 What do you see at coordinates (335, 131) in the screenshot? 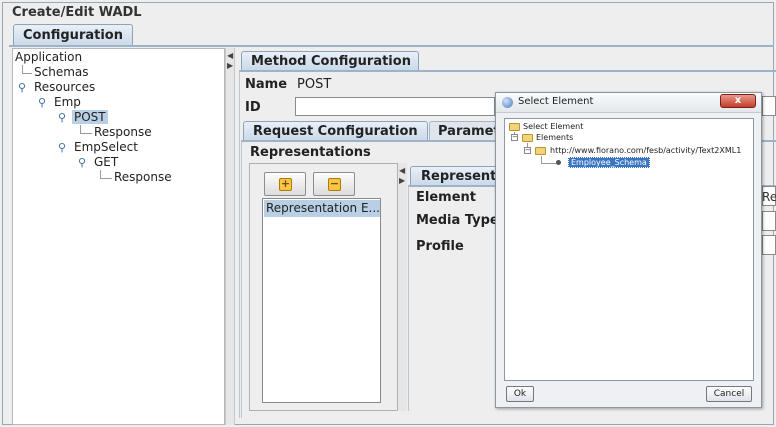
I see `tab-request-configuration: Request Configuration` at bounding box center [335, 131].